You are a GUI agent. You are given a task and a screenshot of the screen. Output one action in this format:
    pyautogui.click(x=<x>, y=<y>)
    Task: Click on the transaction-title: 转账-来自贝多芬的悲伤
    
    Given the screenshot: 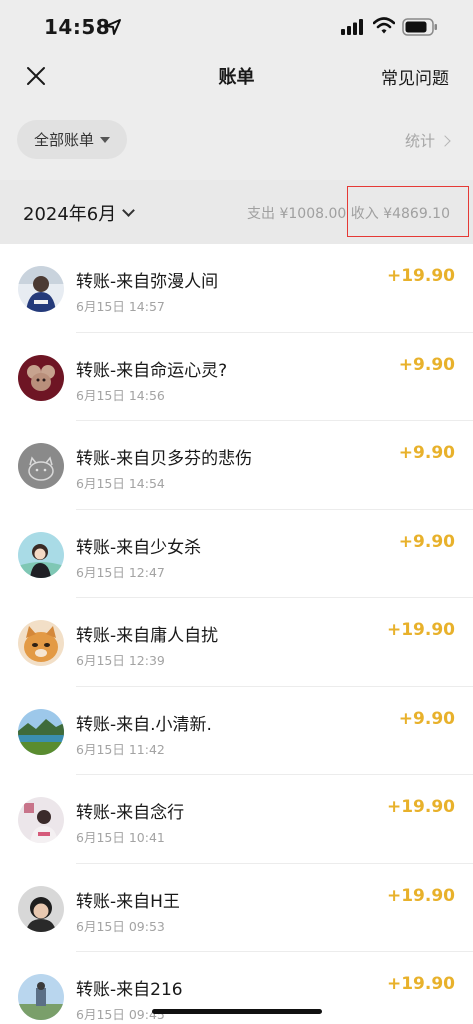 What is the action you would take?
    pyautogui.click(x=164, y=459)
    